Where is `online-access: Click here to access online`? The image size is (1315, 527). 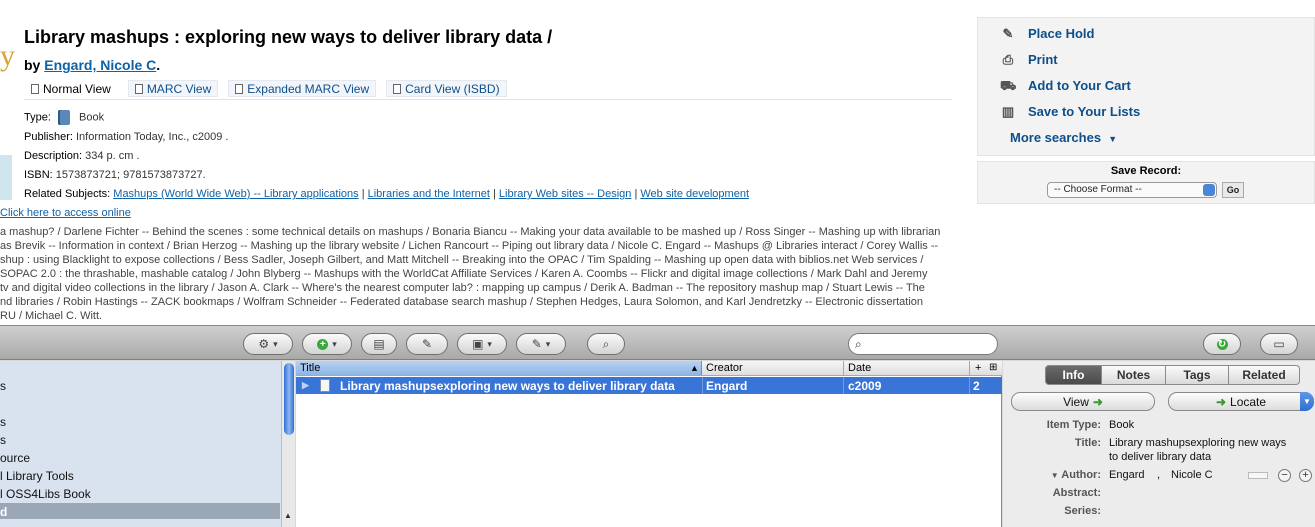
online-access: Click here to access online is located at coordinates (65, 213).